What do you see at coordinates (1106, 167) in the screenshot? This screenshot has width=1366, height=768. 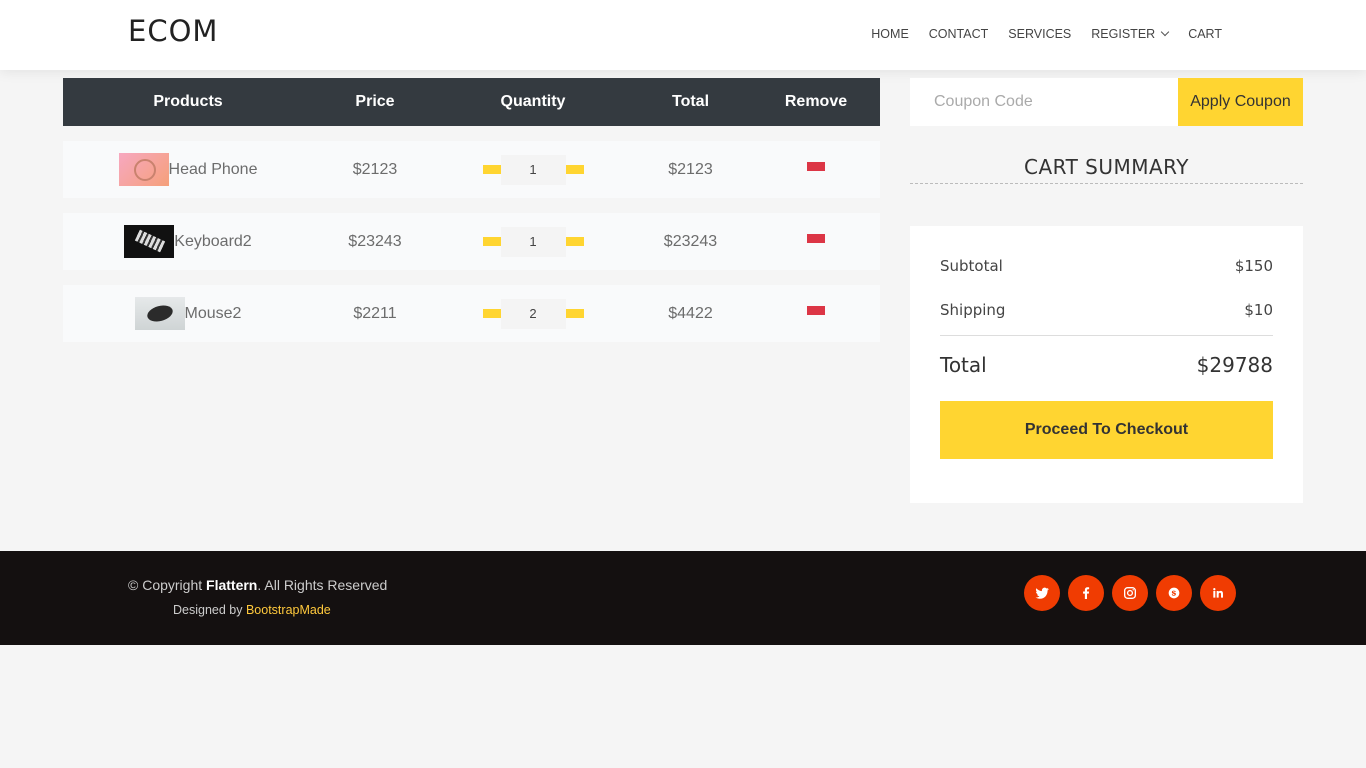 I see `cart-summary-title: CART SUMMARY` at bounding box center [1106, 167].